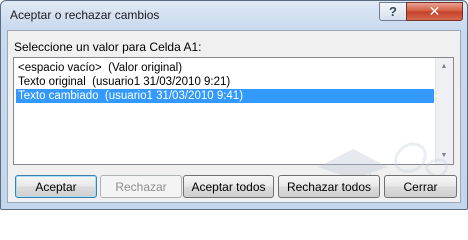  Describe the element at coordinates (444, 66) in the screenshot. I see `scroll-up-arrow-icon: ▲` at that location.